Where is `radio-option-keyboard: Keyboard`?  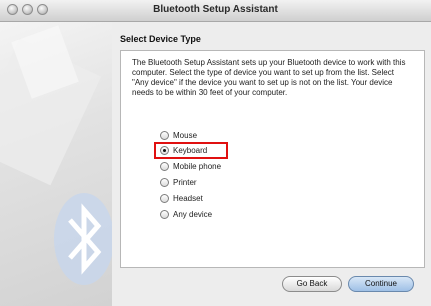
radio-option-keyboard: Keyboard is located at coordinates (202, 150).